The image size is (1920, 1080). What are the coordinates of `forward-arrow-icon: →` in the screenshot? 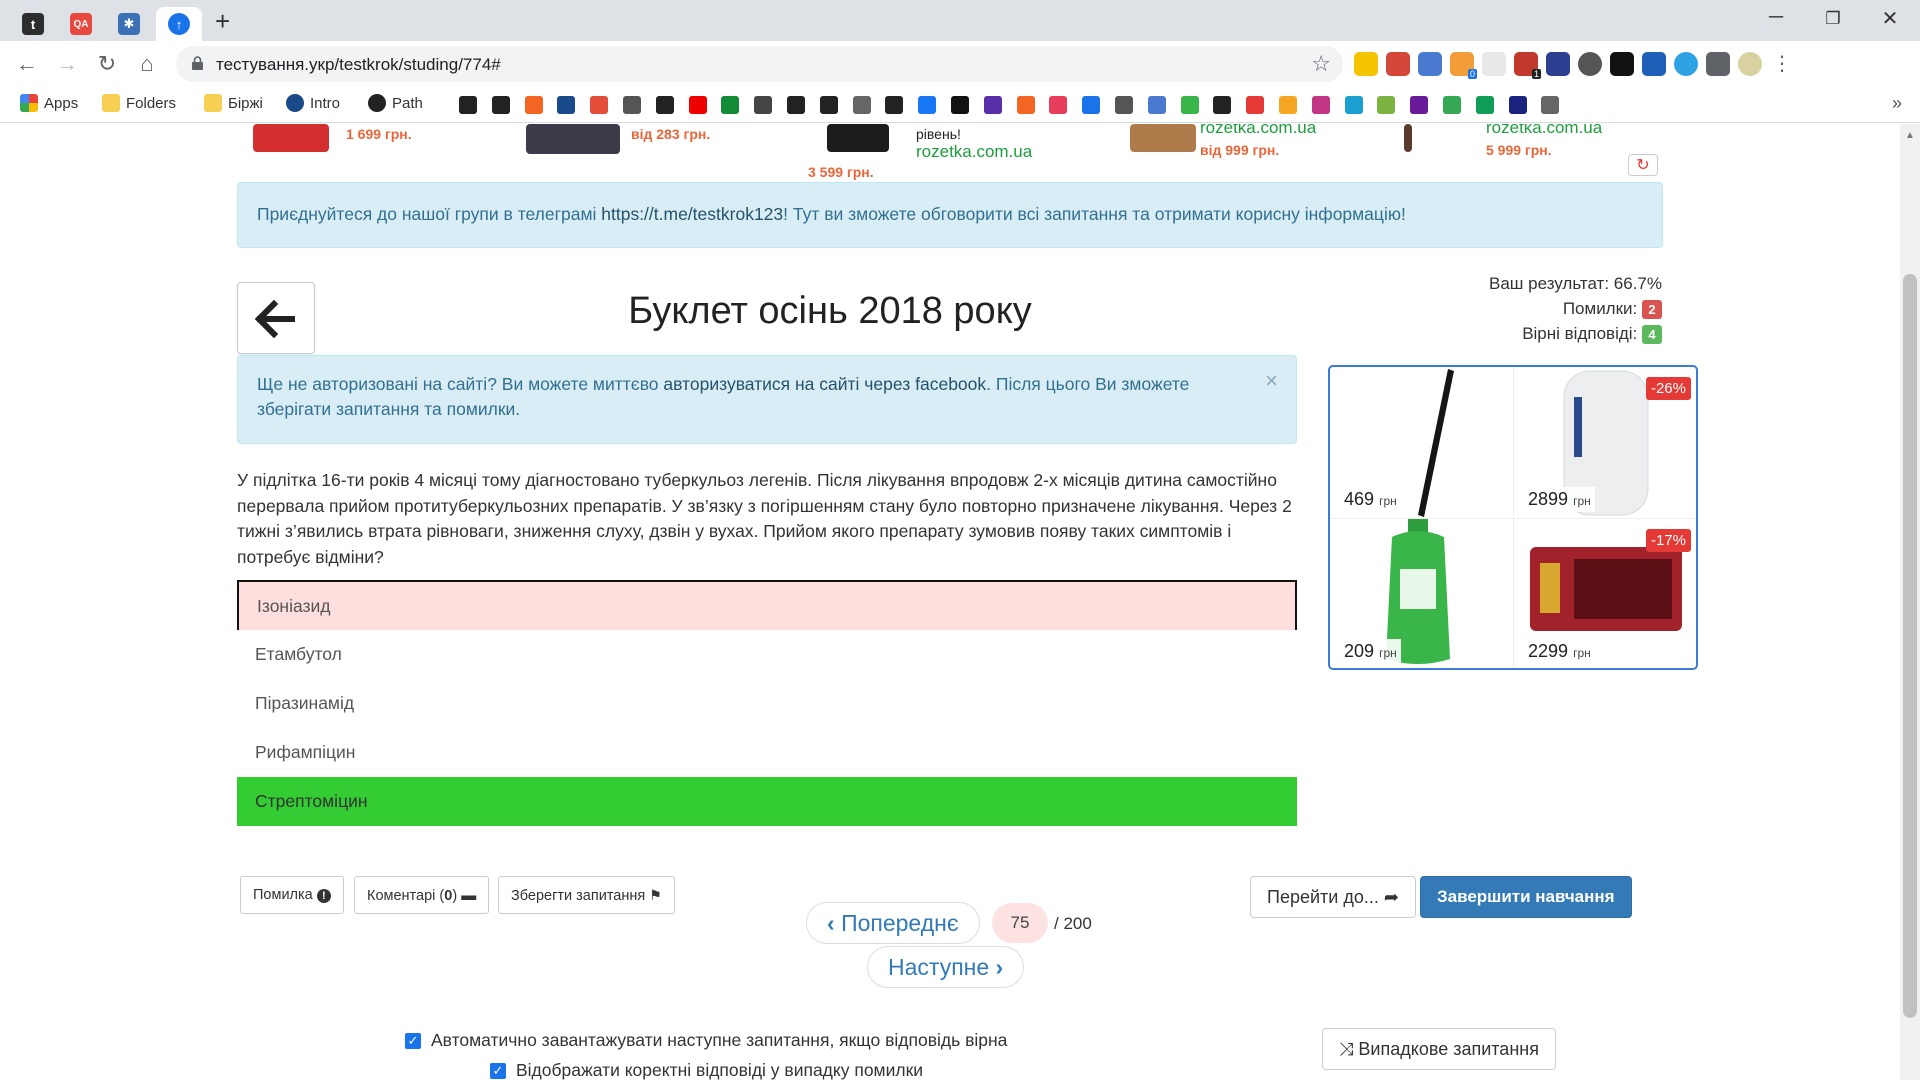 It's located at (67, 64).